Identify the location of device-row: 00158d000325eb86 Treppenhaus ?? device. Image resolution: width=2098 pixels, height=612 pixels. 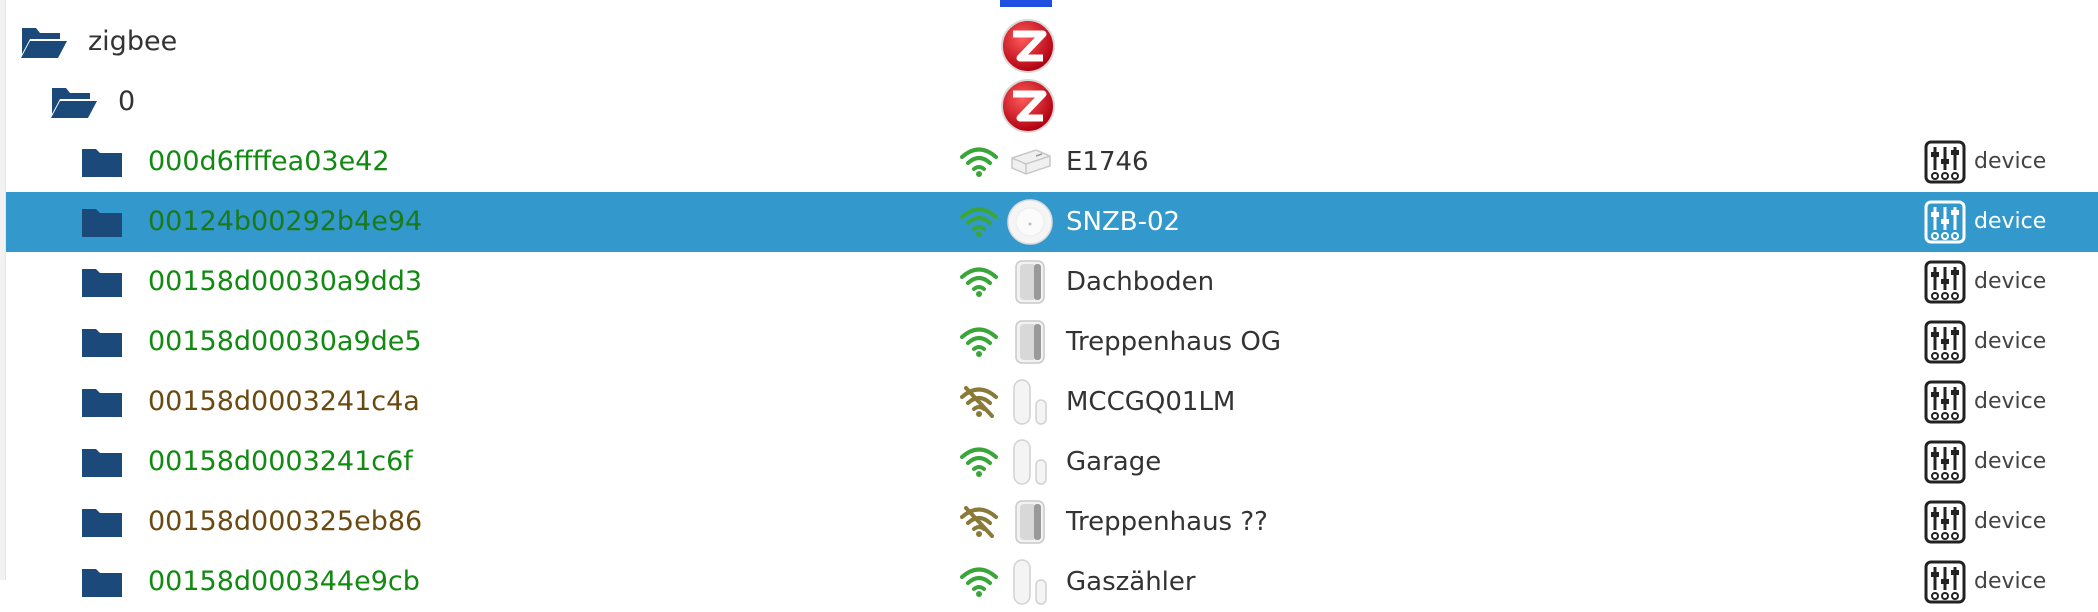
(1052, 522).